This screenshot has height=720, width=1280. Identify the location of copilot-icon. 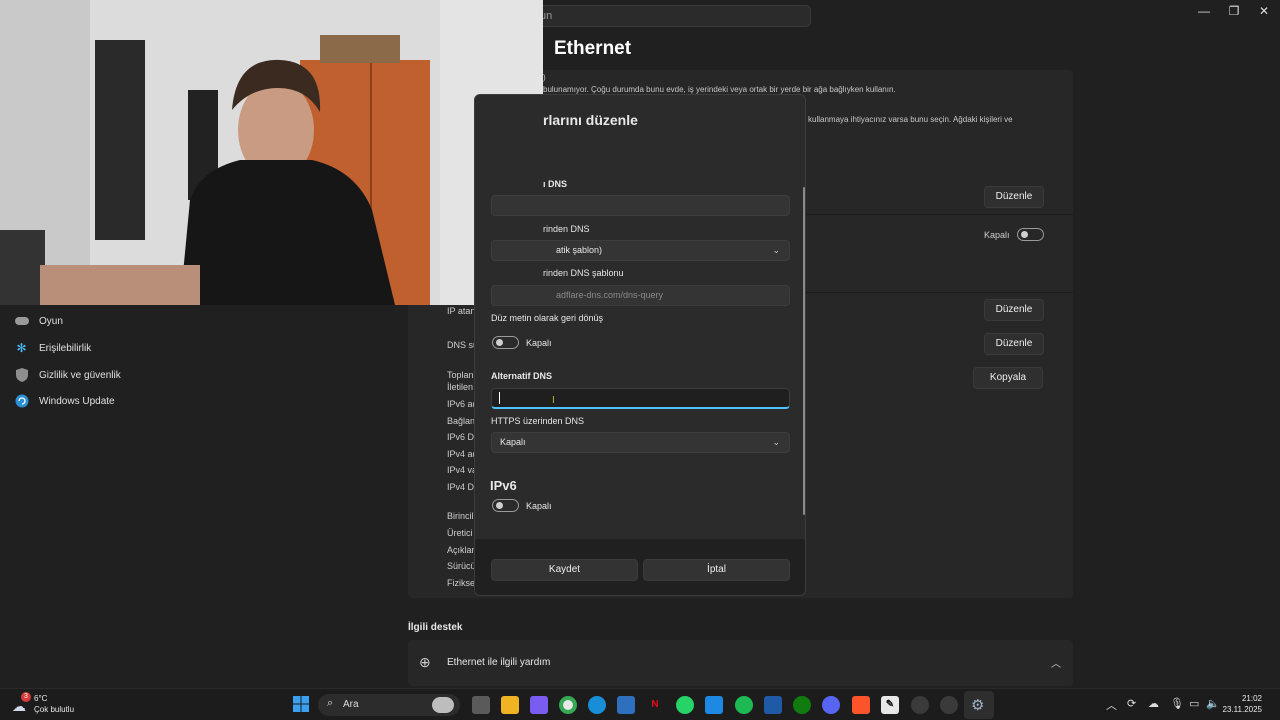
(539, 705).